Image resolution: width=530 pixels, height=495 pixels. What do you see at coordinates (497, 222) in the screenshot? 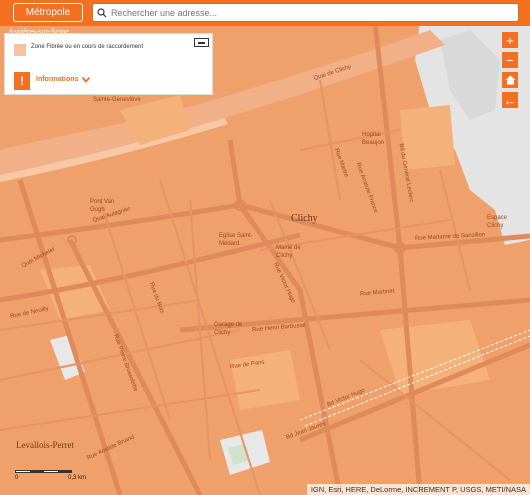
I see `map-label-espace: Espace Clichy` at bounding box center [497, 222].